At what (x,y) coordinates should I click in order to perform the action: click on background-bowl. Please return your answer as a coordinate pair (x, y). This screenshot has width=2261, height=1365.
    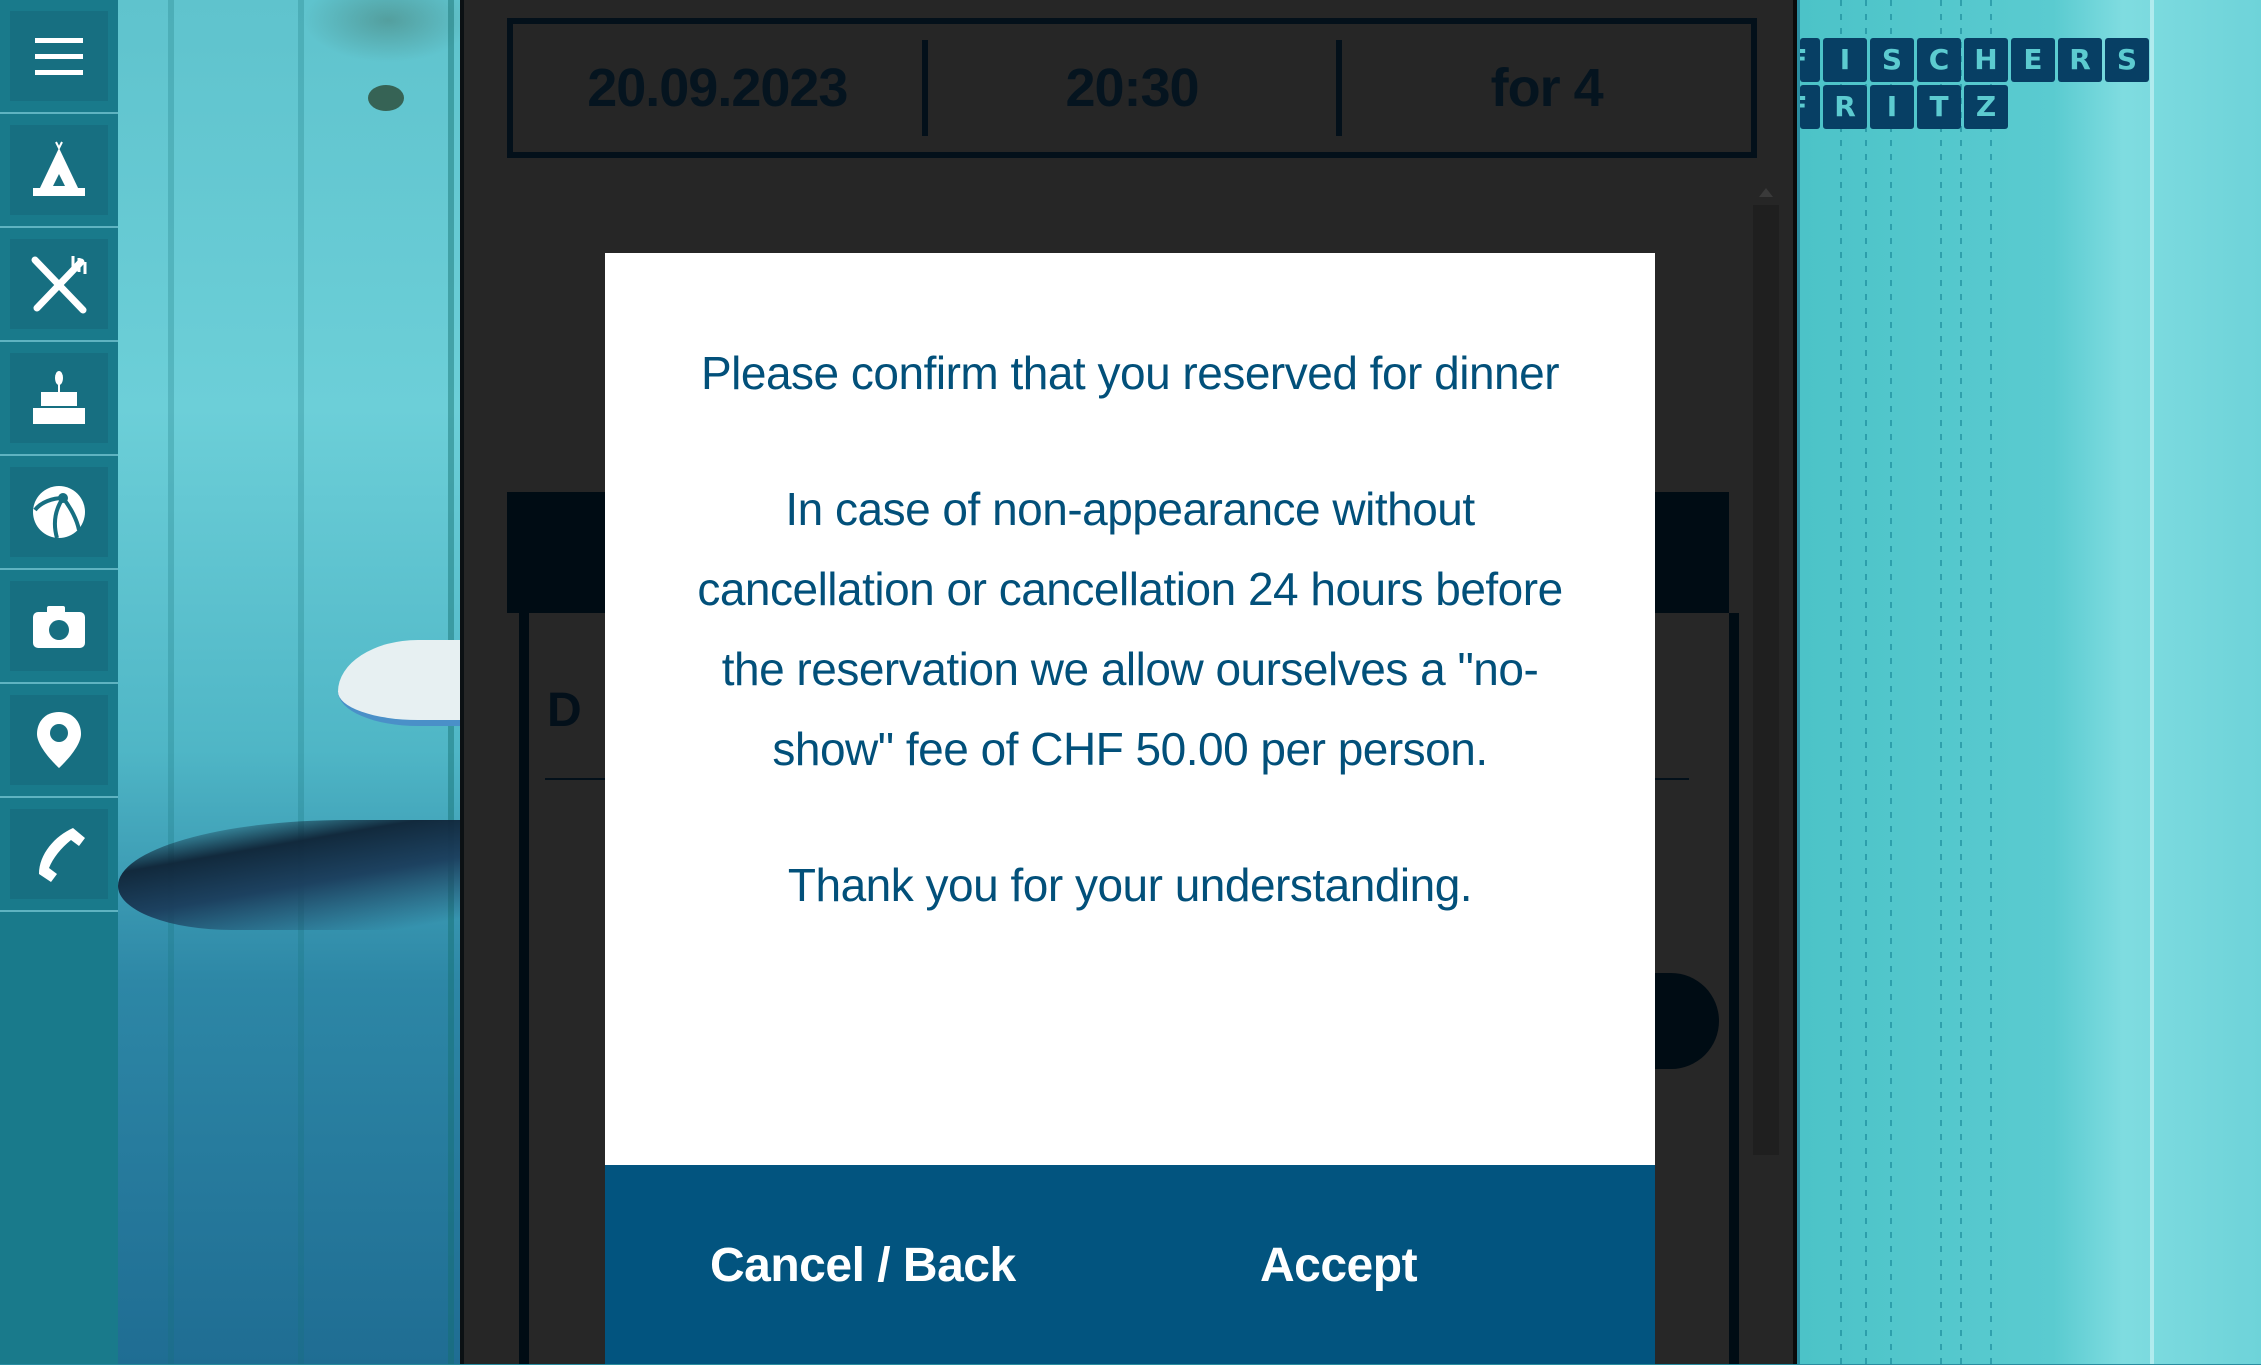
    Looking at the image, I should click on (399, 683).